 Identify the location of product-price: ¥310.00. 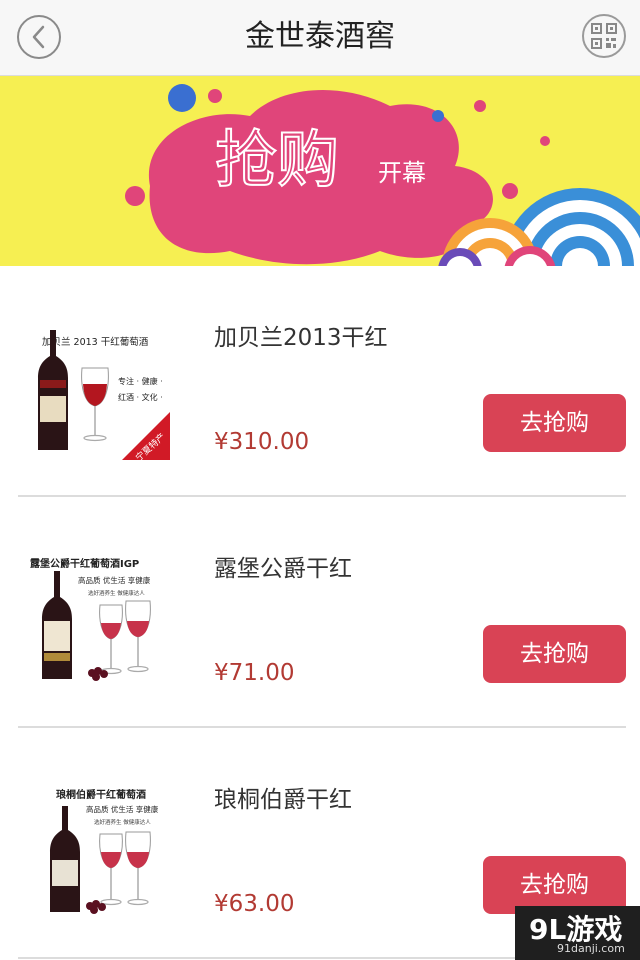
(262, 442).